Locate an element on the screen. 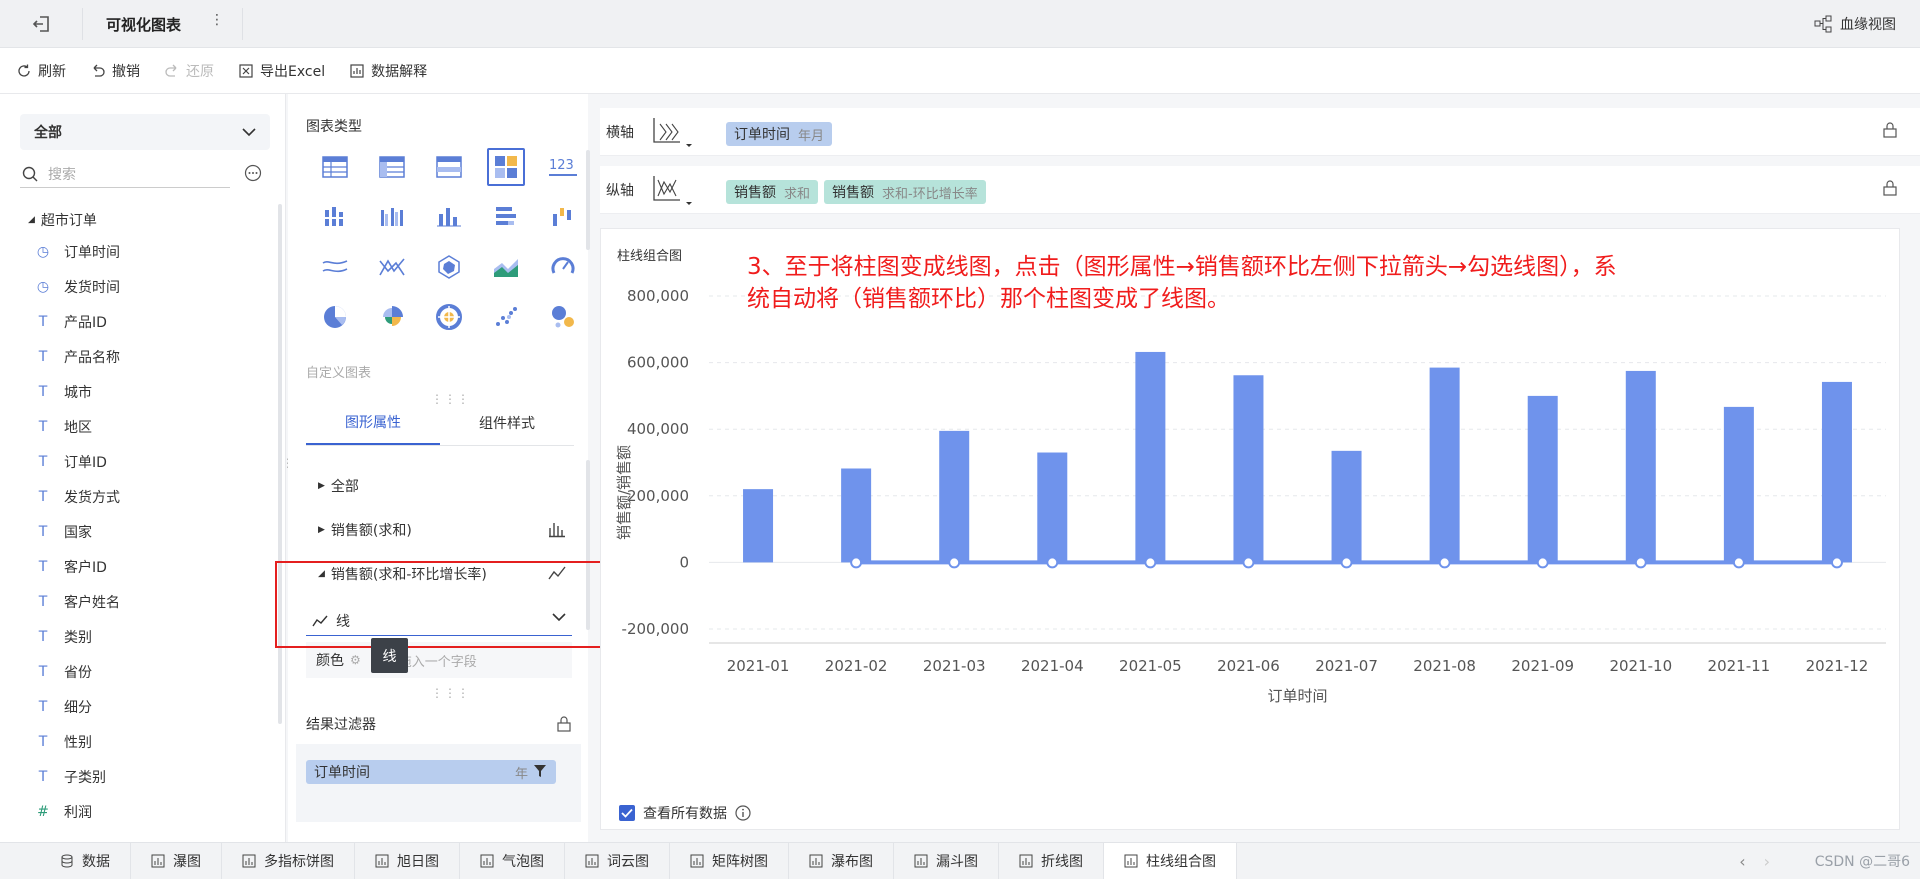 Image resolution: width=1920 pixels, height=879 pixels. result-filter-title: 结果过滤器 is located at coordinates (341, 725).